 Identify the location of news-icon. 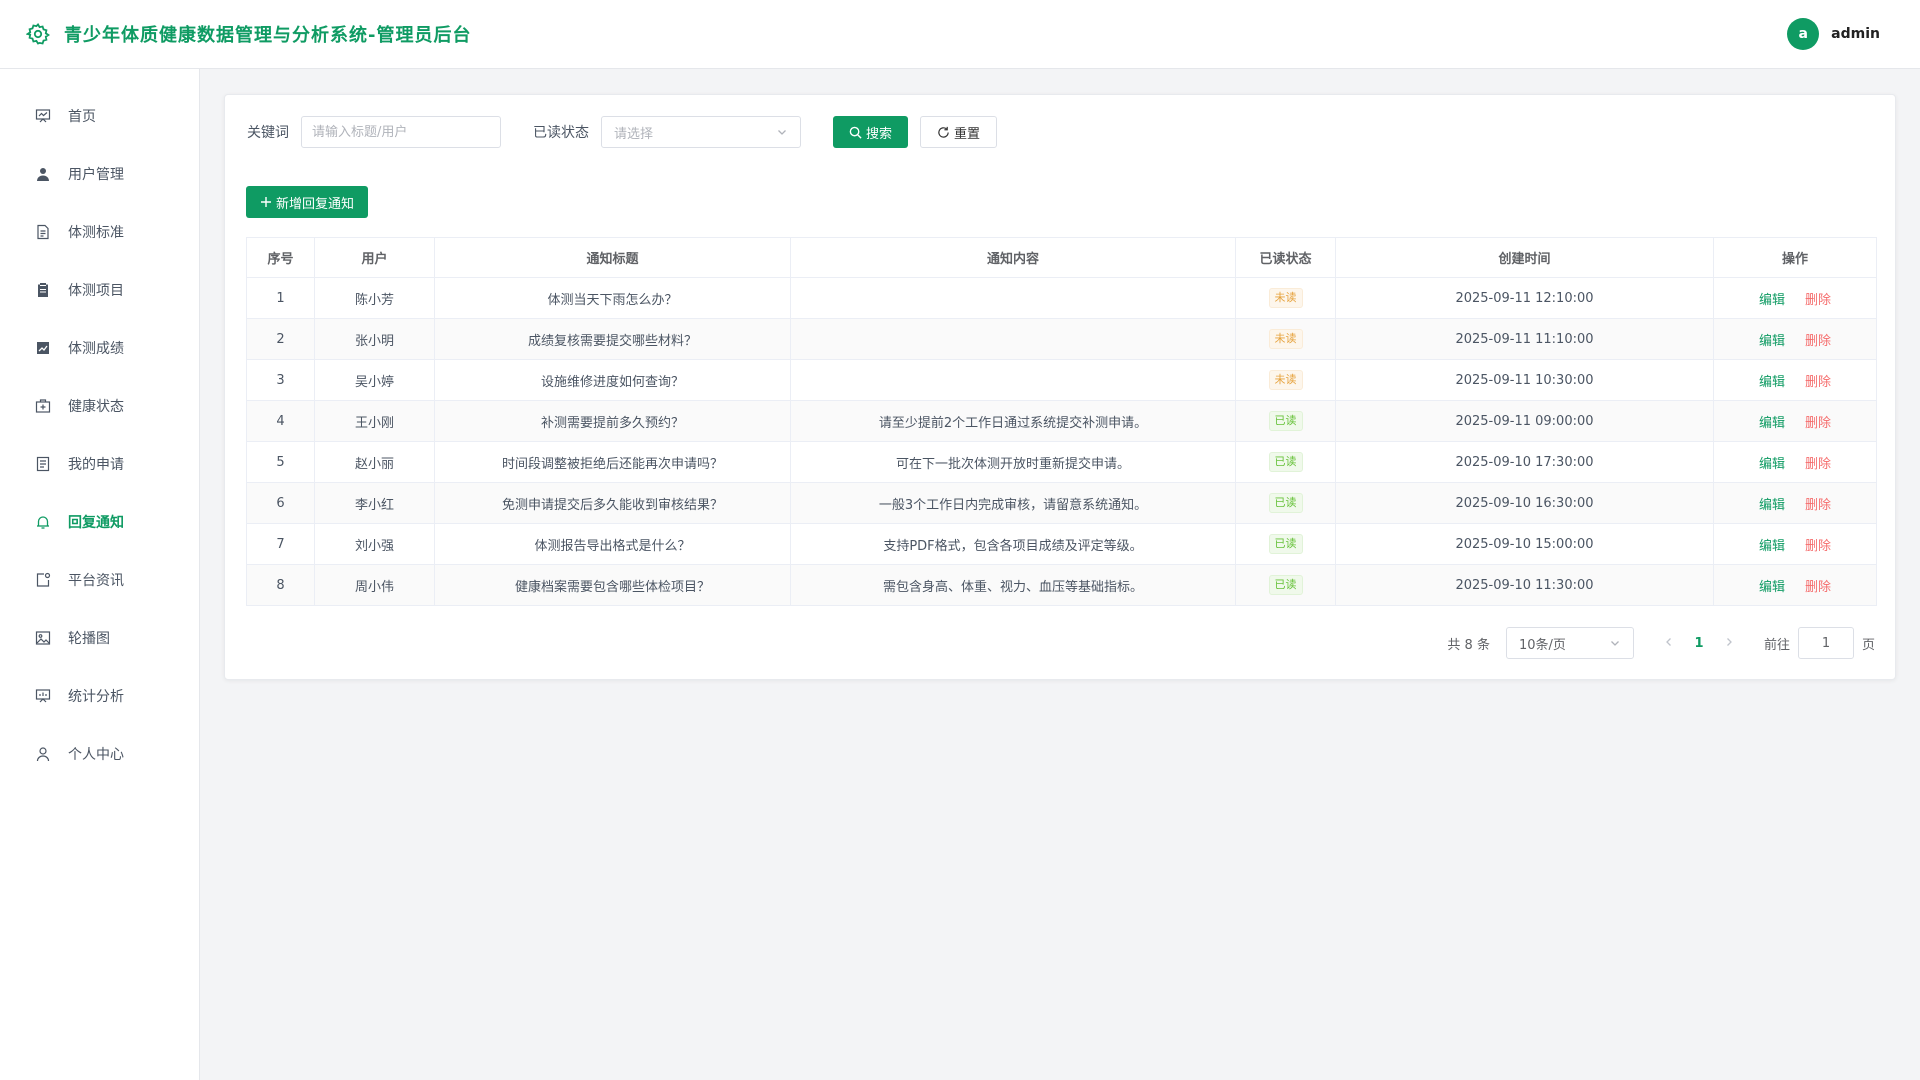
(43, 580).